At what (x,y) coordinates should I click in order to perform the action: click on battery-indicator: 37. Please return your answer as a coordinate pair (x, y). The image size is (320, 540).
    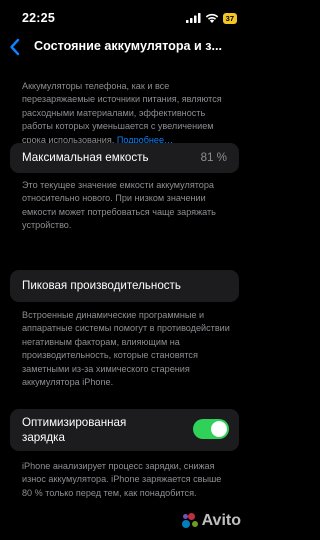
    Looking at the image, I should click on (229, 18).